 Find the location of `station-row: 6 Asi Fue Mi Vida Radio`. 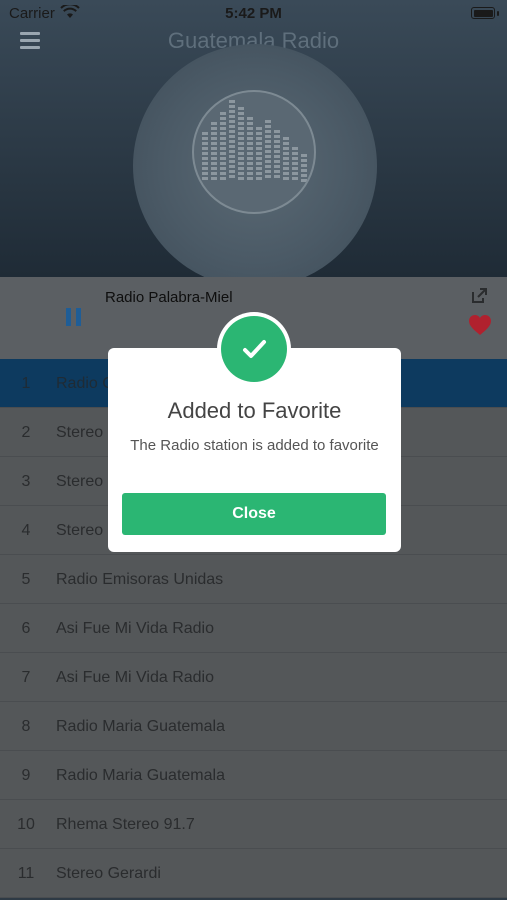

station-row: 6 Asi Fue Mi Vida Radio is located at coordinates (253, 628).